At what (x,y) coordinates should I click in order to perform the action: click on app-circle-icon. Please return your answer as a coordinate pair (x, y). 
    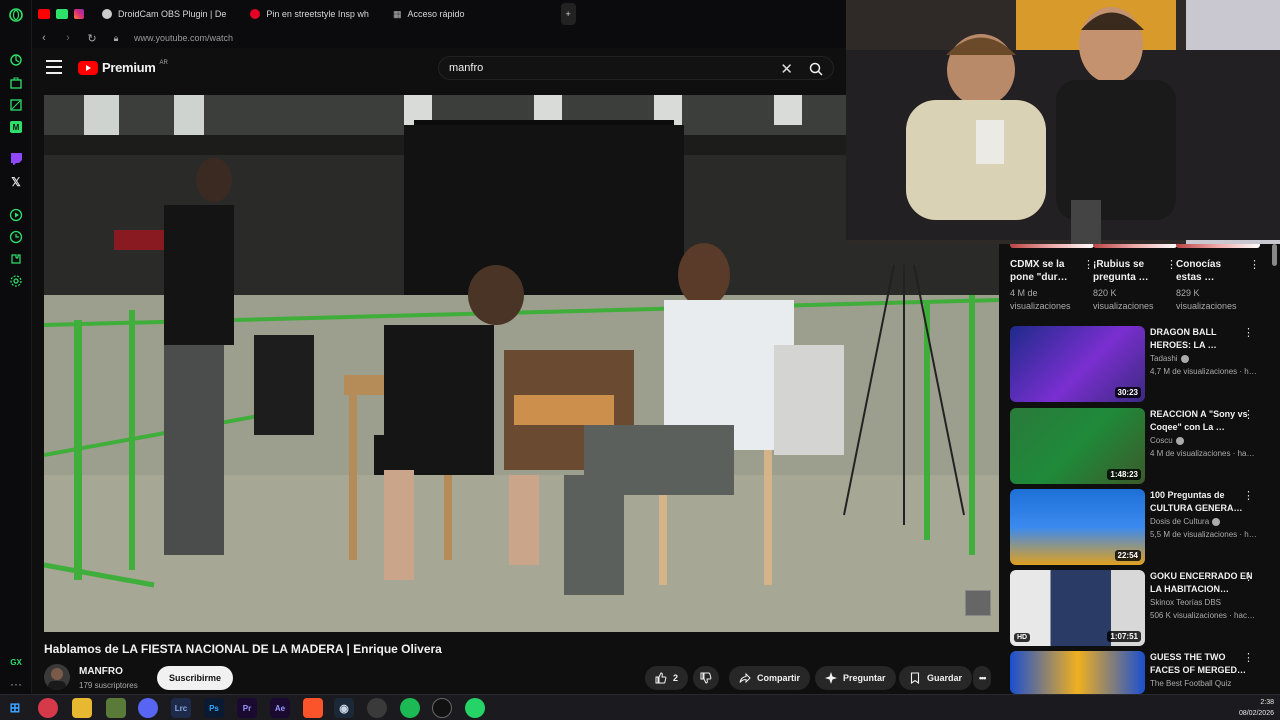
    Looking at the image, I should click on (442, 708).